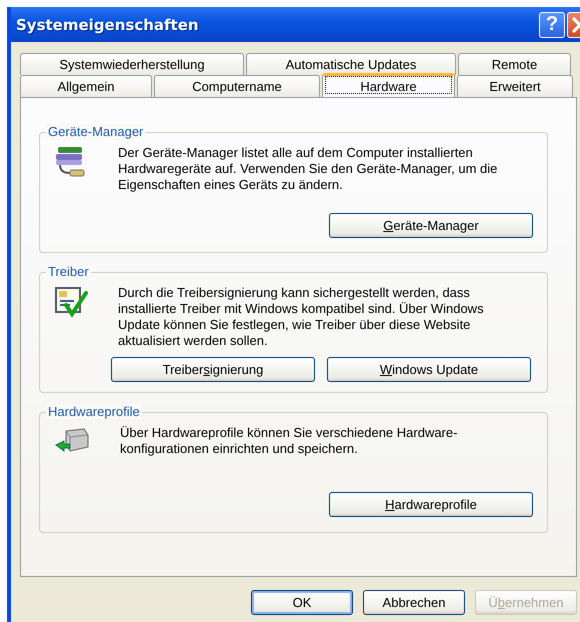 Image resolution: width=580 pixels, height=622 pixels. Describe the element at coordinates (431, 504) in the screenshot. I see `action-button: Hardwareprofile` at that location.